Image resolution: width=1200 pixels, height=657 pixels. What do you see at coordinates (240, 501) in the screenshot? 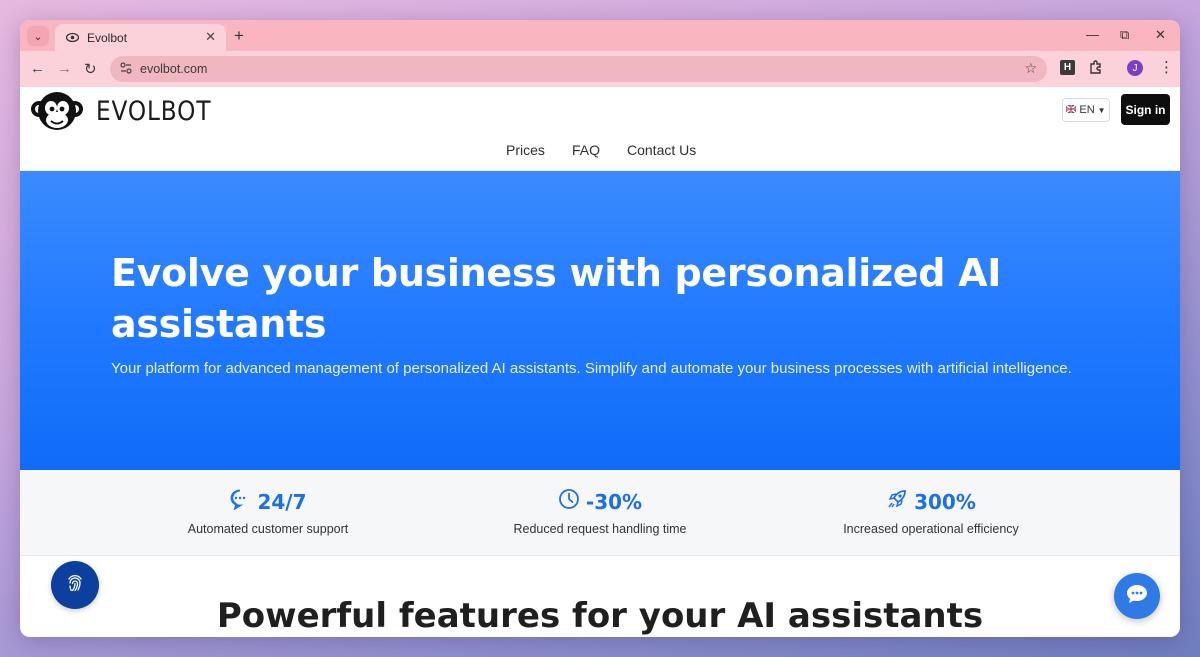
I see `chat-dots-icon` at bounding box center [240, 501].